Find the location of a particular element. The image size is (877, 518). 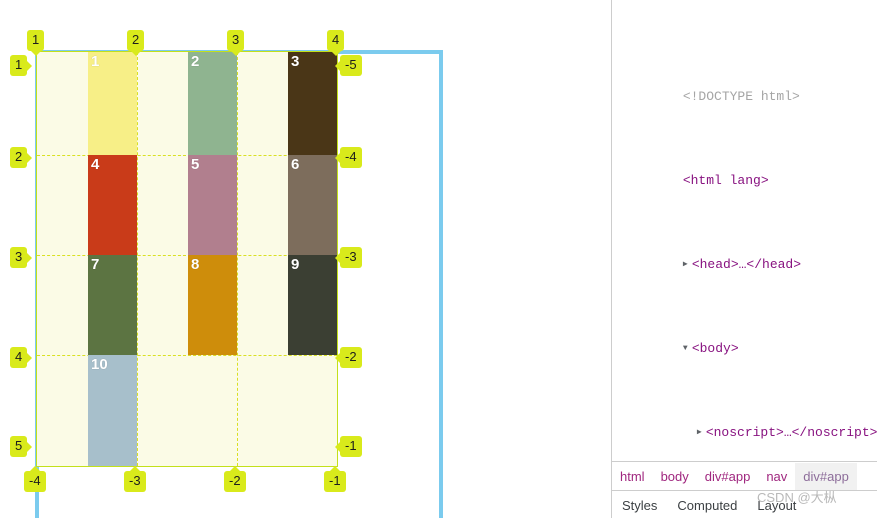

grid-item: 7 is located at coordinates (112, 305).